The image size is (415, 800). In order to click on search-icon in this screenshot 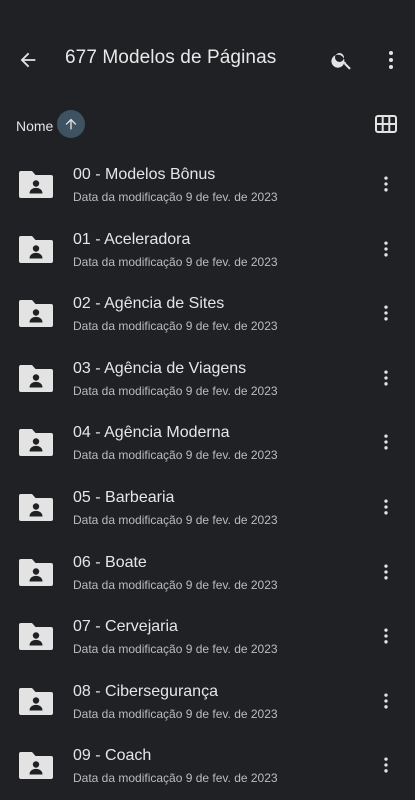, I will do `click(341, 61)`.